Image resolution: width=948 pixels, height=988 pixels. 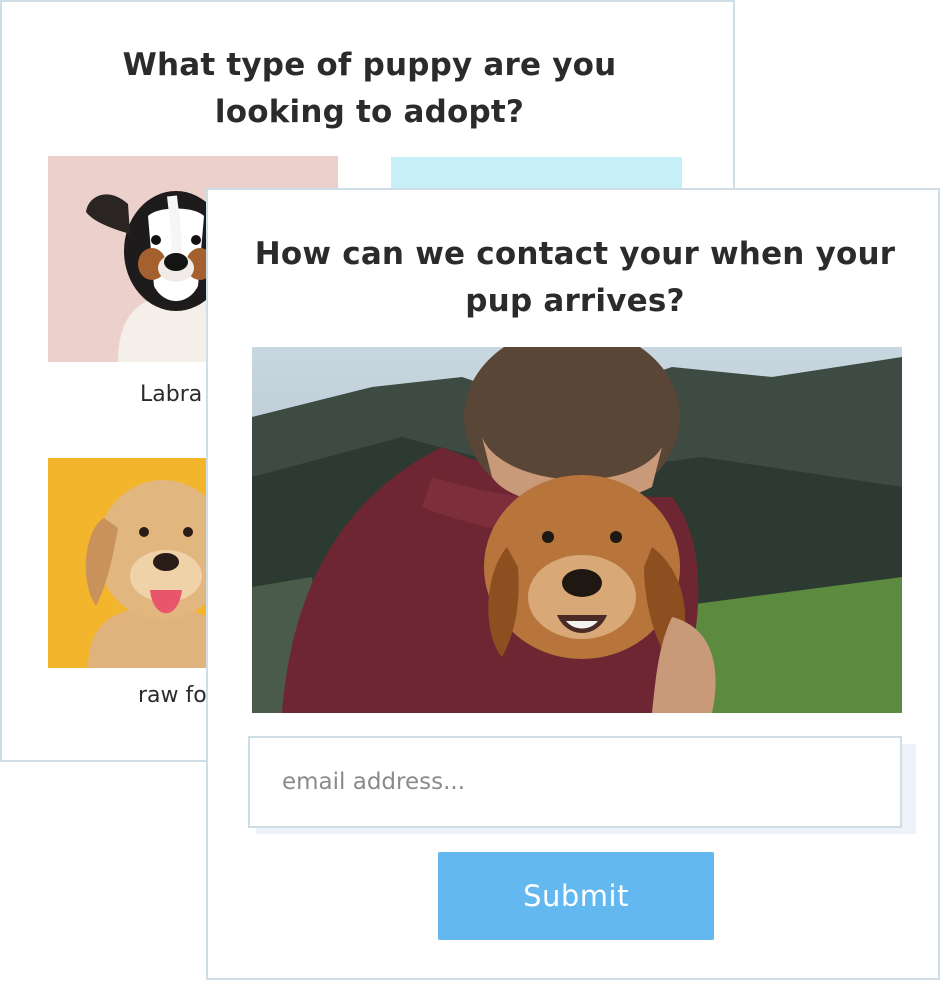 What do you see at coordinates (576, 896) in the screenshot?
I see `submit-button: Submit` at bounding box center [576, 896].